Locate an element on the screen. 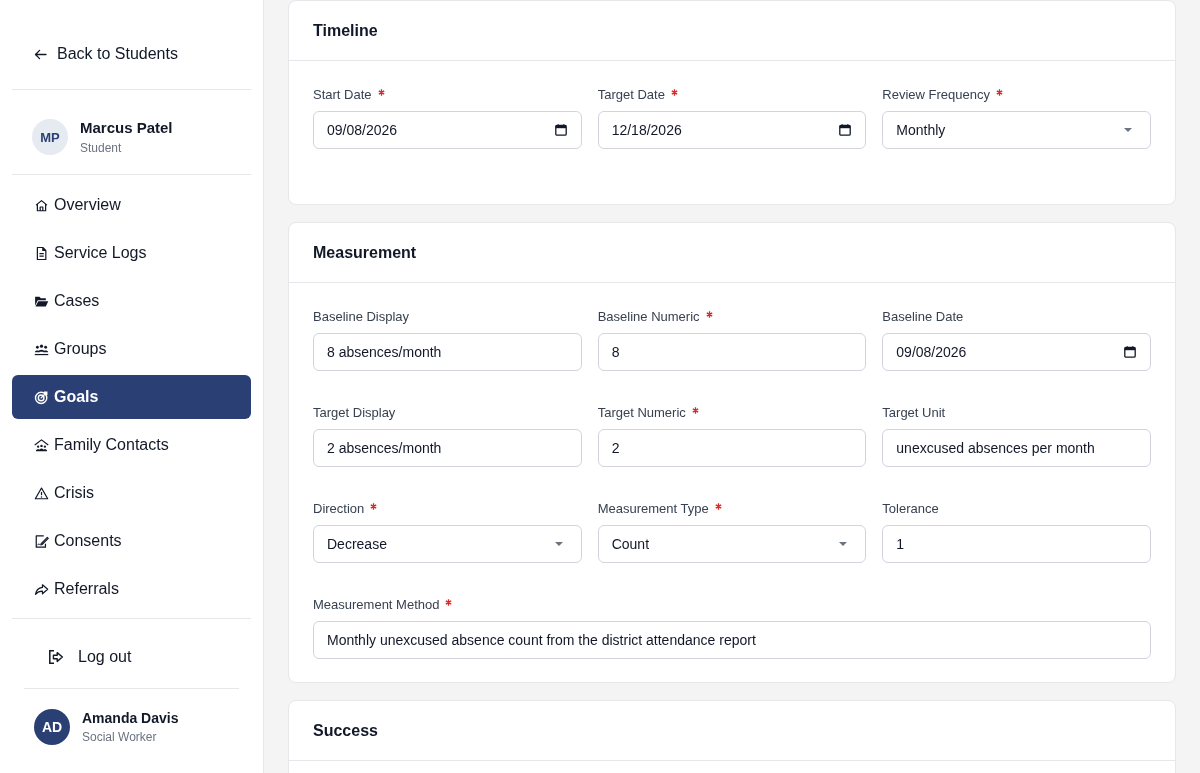  field-label: Baseline Numeric is located at coordinates (648, 316).